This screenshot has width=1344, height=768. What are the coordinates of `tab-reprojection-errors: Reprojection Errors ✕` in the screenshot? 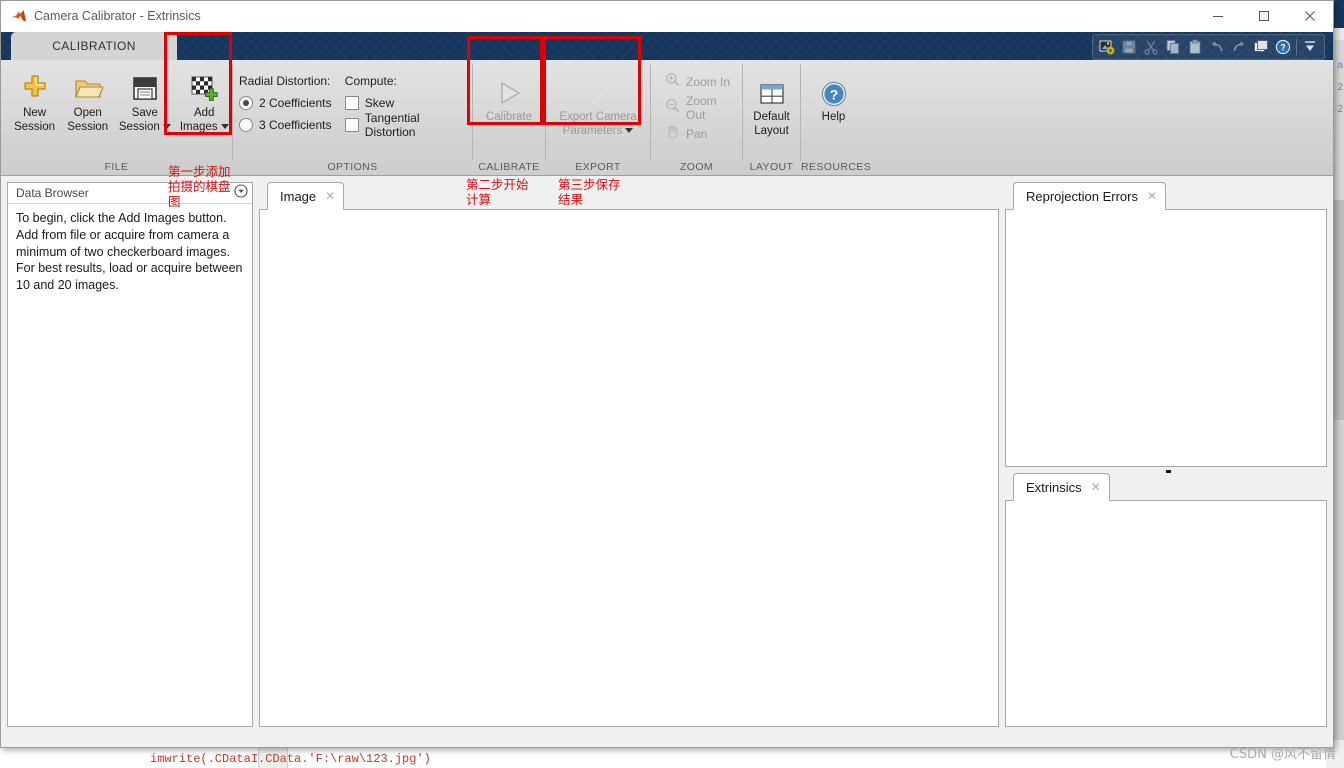 It's located at (1090, 196).